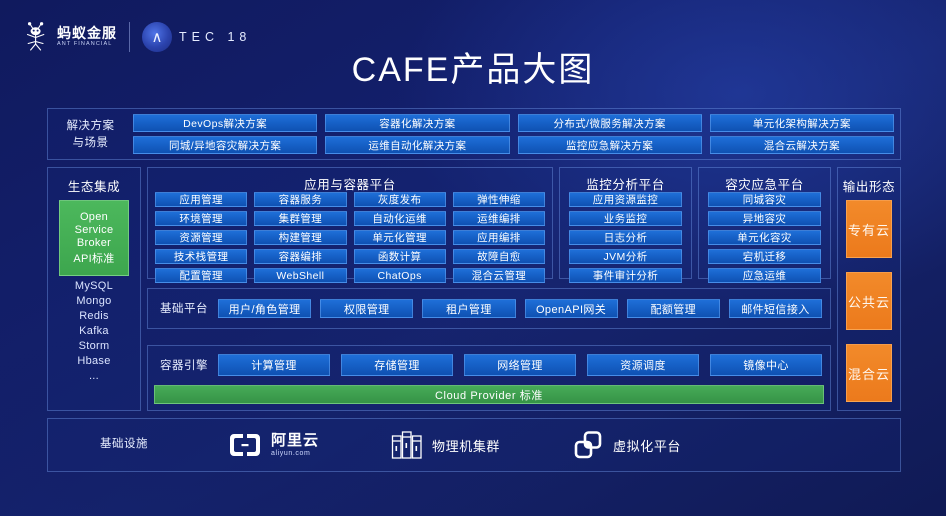 This screenshot has width=946, height=516. What do you see at coordinates (201, 275) in the screenshot?
I see `app-container-chip: 配置管理` at bounding box center [201, 275].